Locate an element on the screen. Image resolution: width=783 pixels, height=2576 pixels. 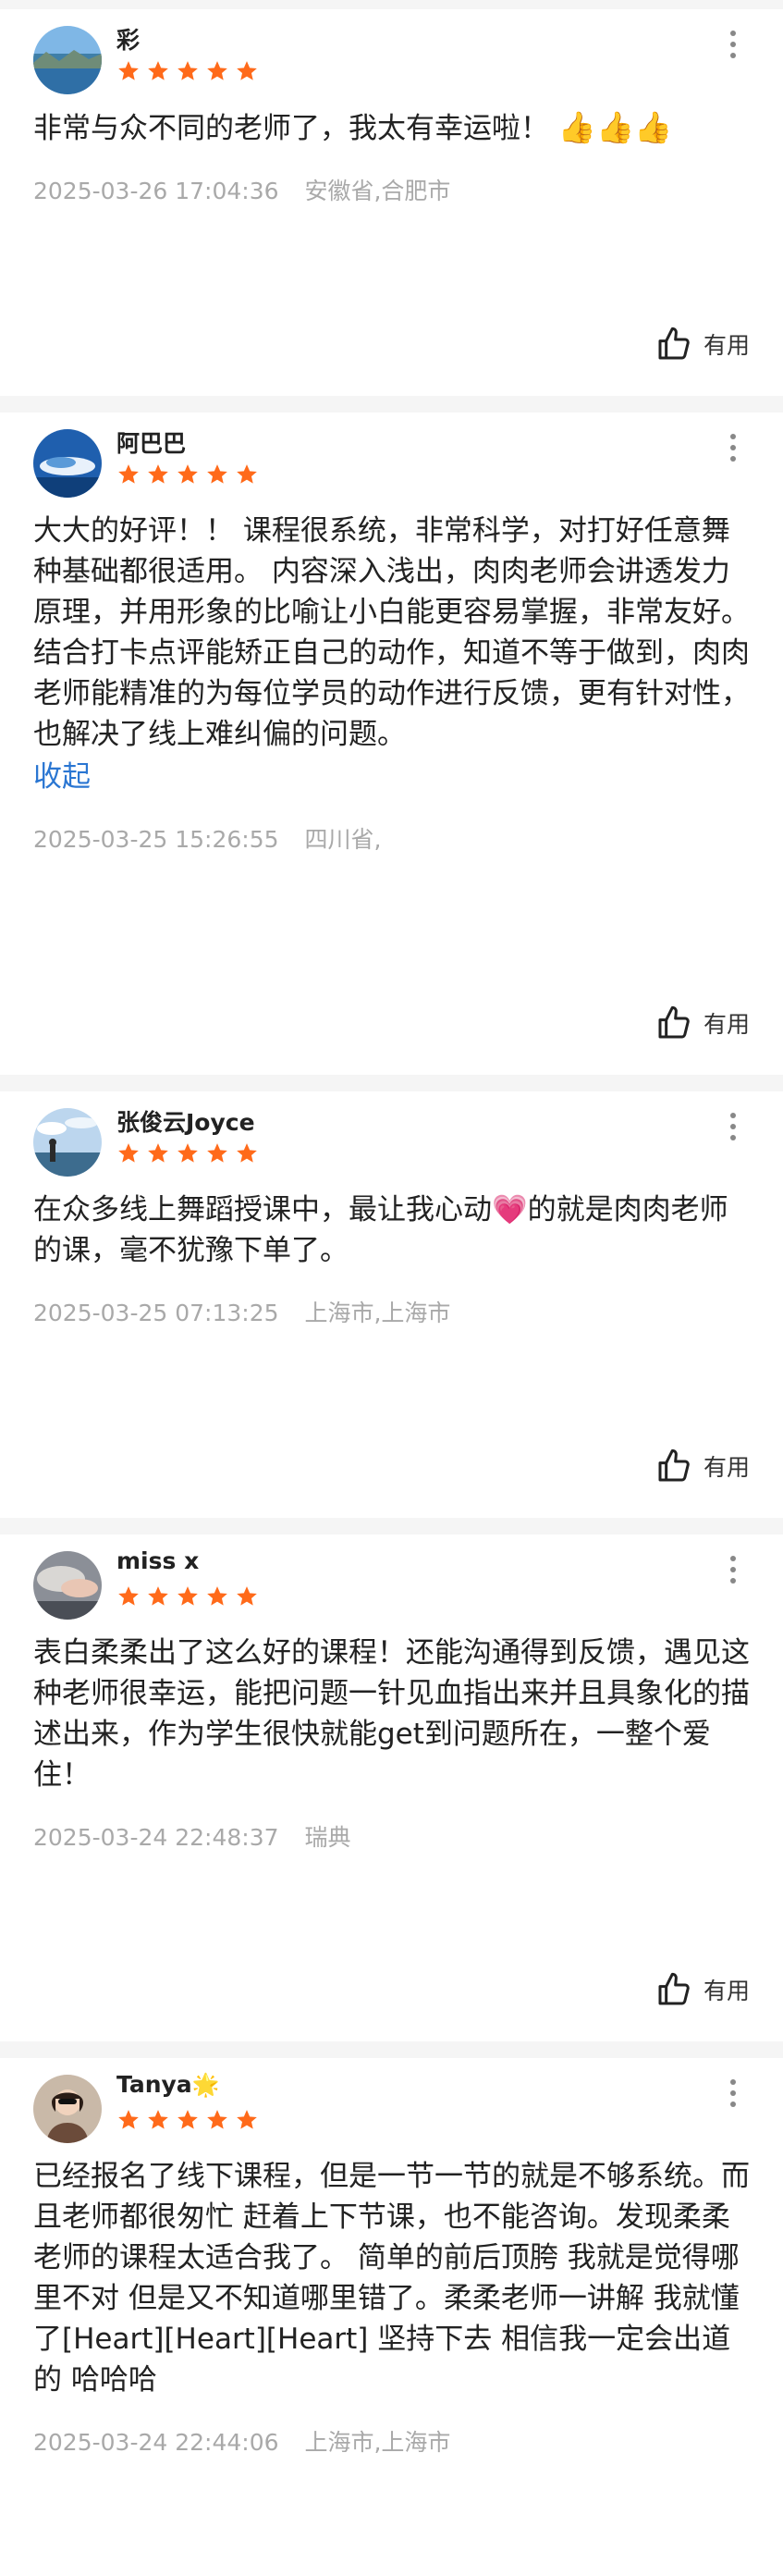
avatar-wave-icon is located at coordinates (67, 463).